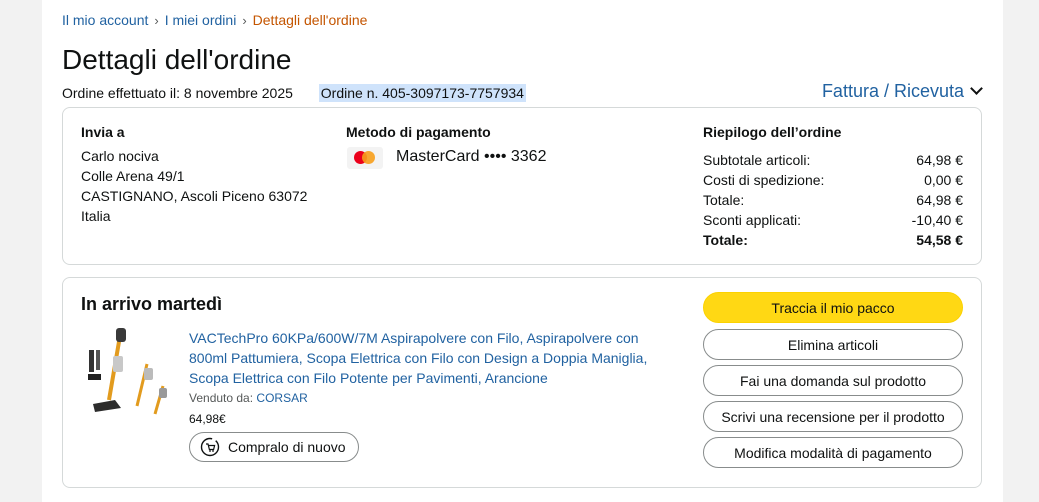 This screenshot has height=502, width=1039. I want to click on invoice-label: Fattura / Ricevuta, so click(892, 91).